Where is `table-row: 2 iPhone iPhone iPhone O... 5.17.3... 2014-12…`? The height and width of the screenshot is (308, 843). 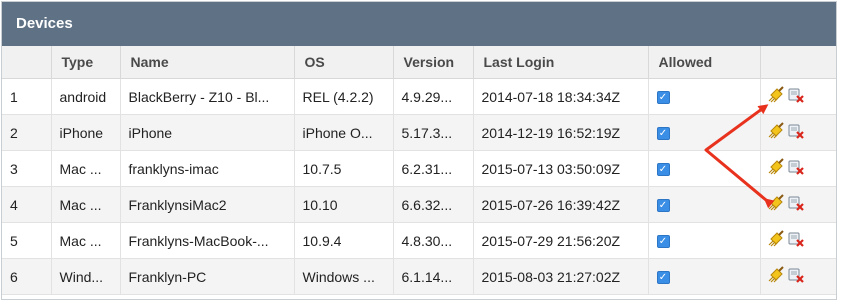 table-row: 2 iPhone iPhone iPhone O... 5.17.3... 2014-12… is located at coordinates (419, 132).